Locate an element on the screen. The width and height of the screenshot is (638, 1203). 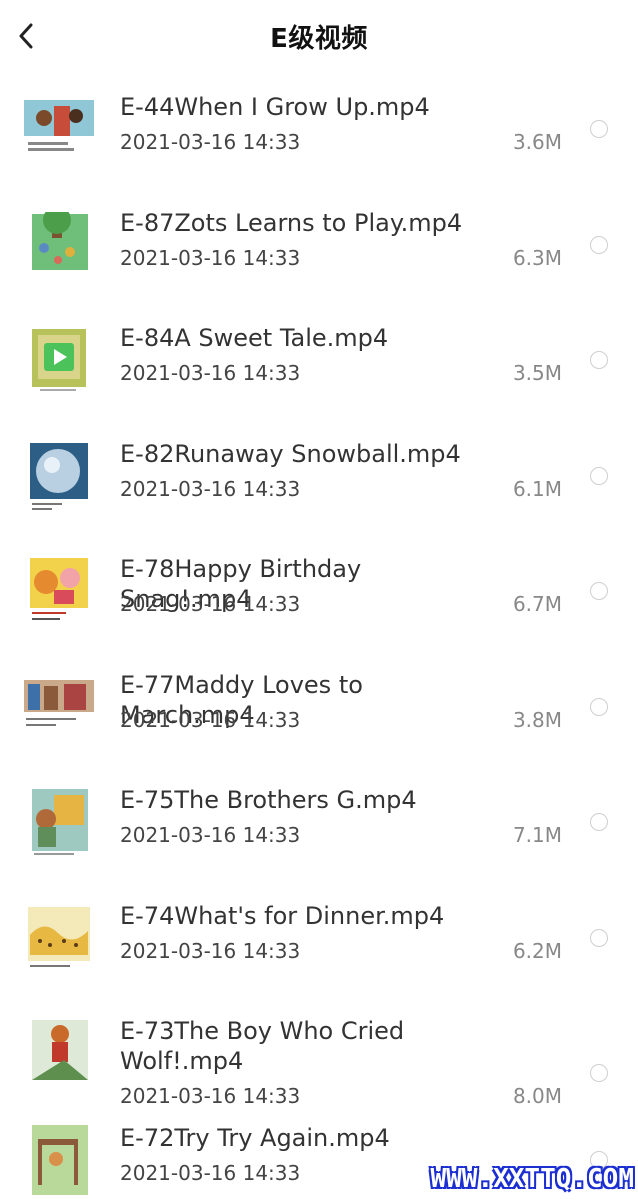
file-size: 3.8M is located at coordinates (537, 720).